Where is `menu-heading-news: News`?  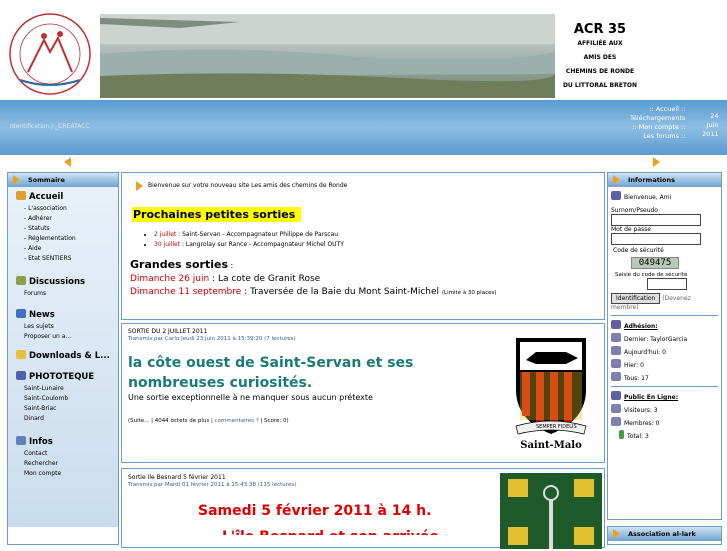 menu-heading-news: News is located at coordinates (63, 313).